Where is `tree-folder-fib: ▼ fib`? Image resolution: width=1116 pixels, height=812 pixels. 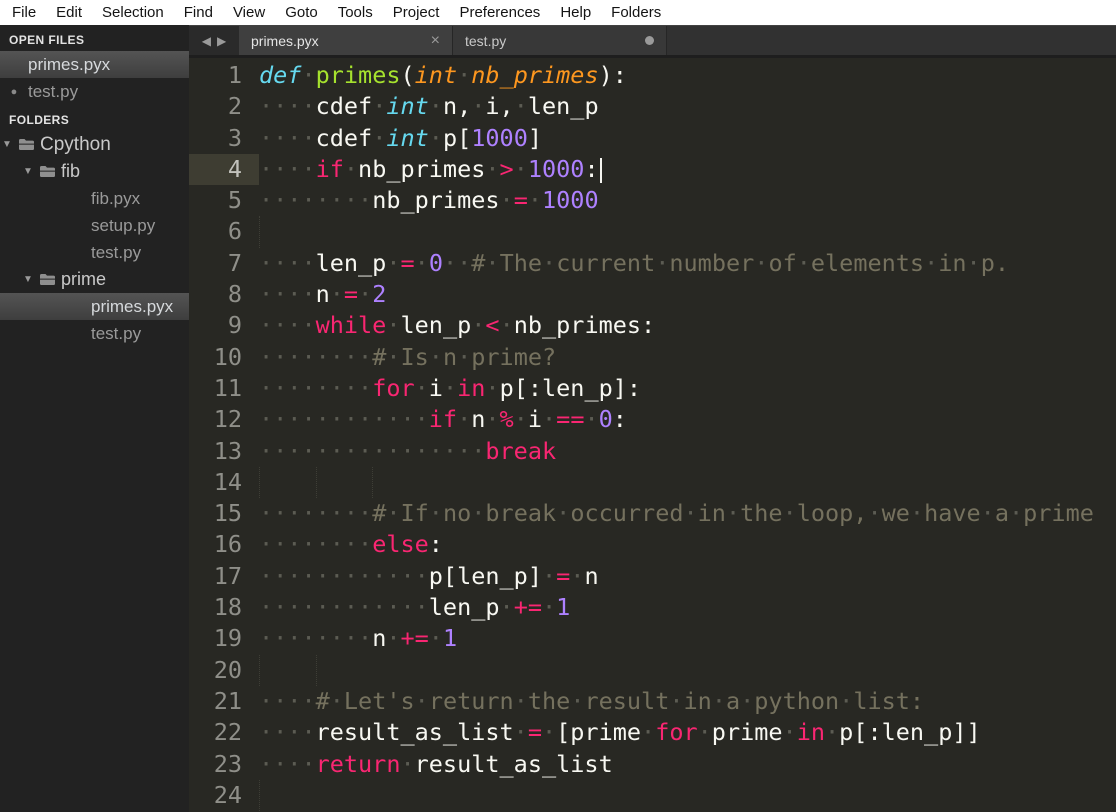 tree-folder-fib: ▼ fib is located at coordinates (94, 171).